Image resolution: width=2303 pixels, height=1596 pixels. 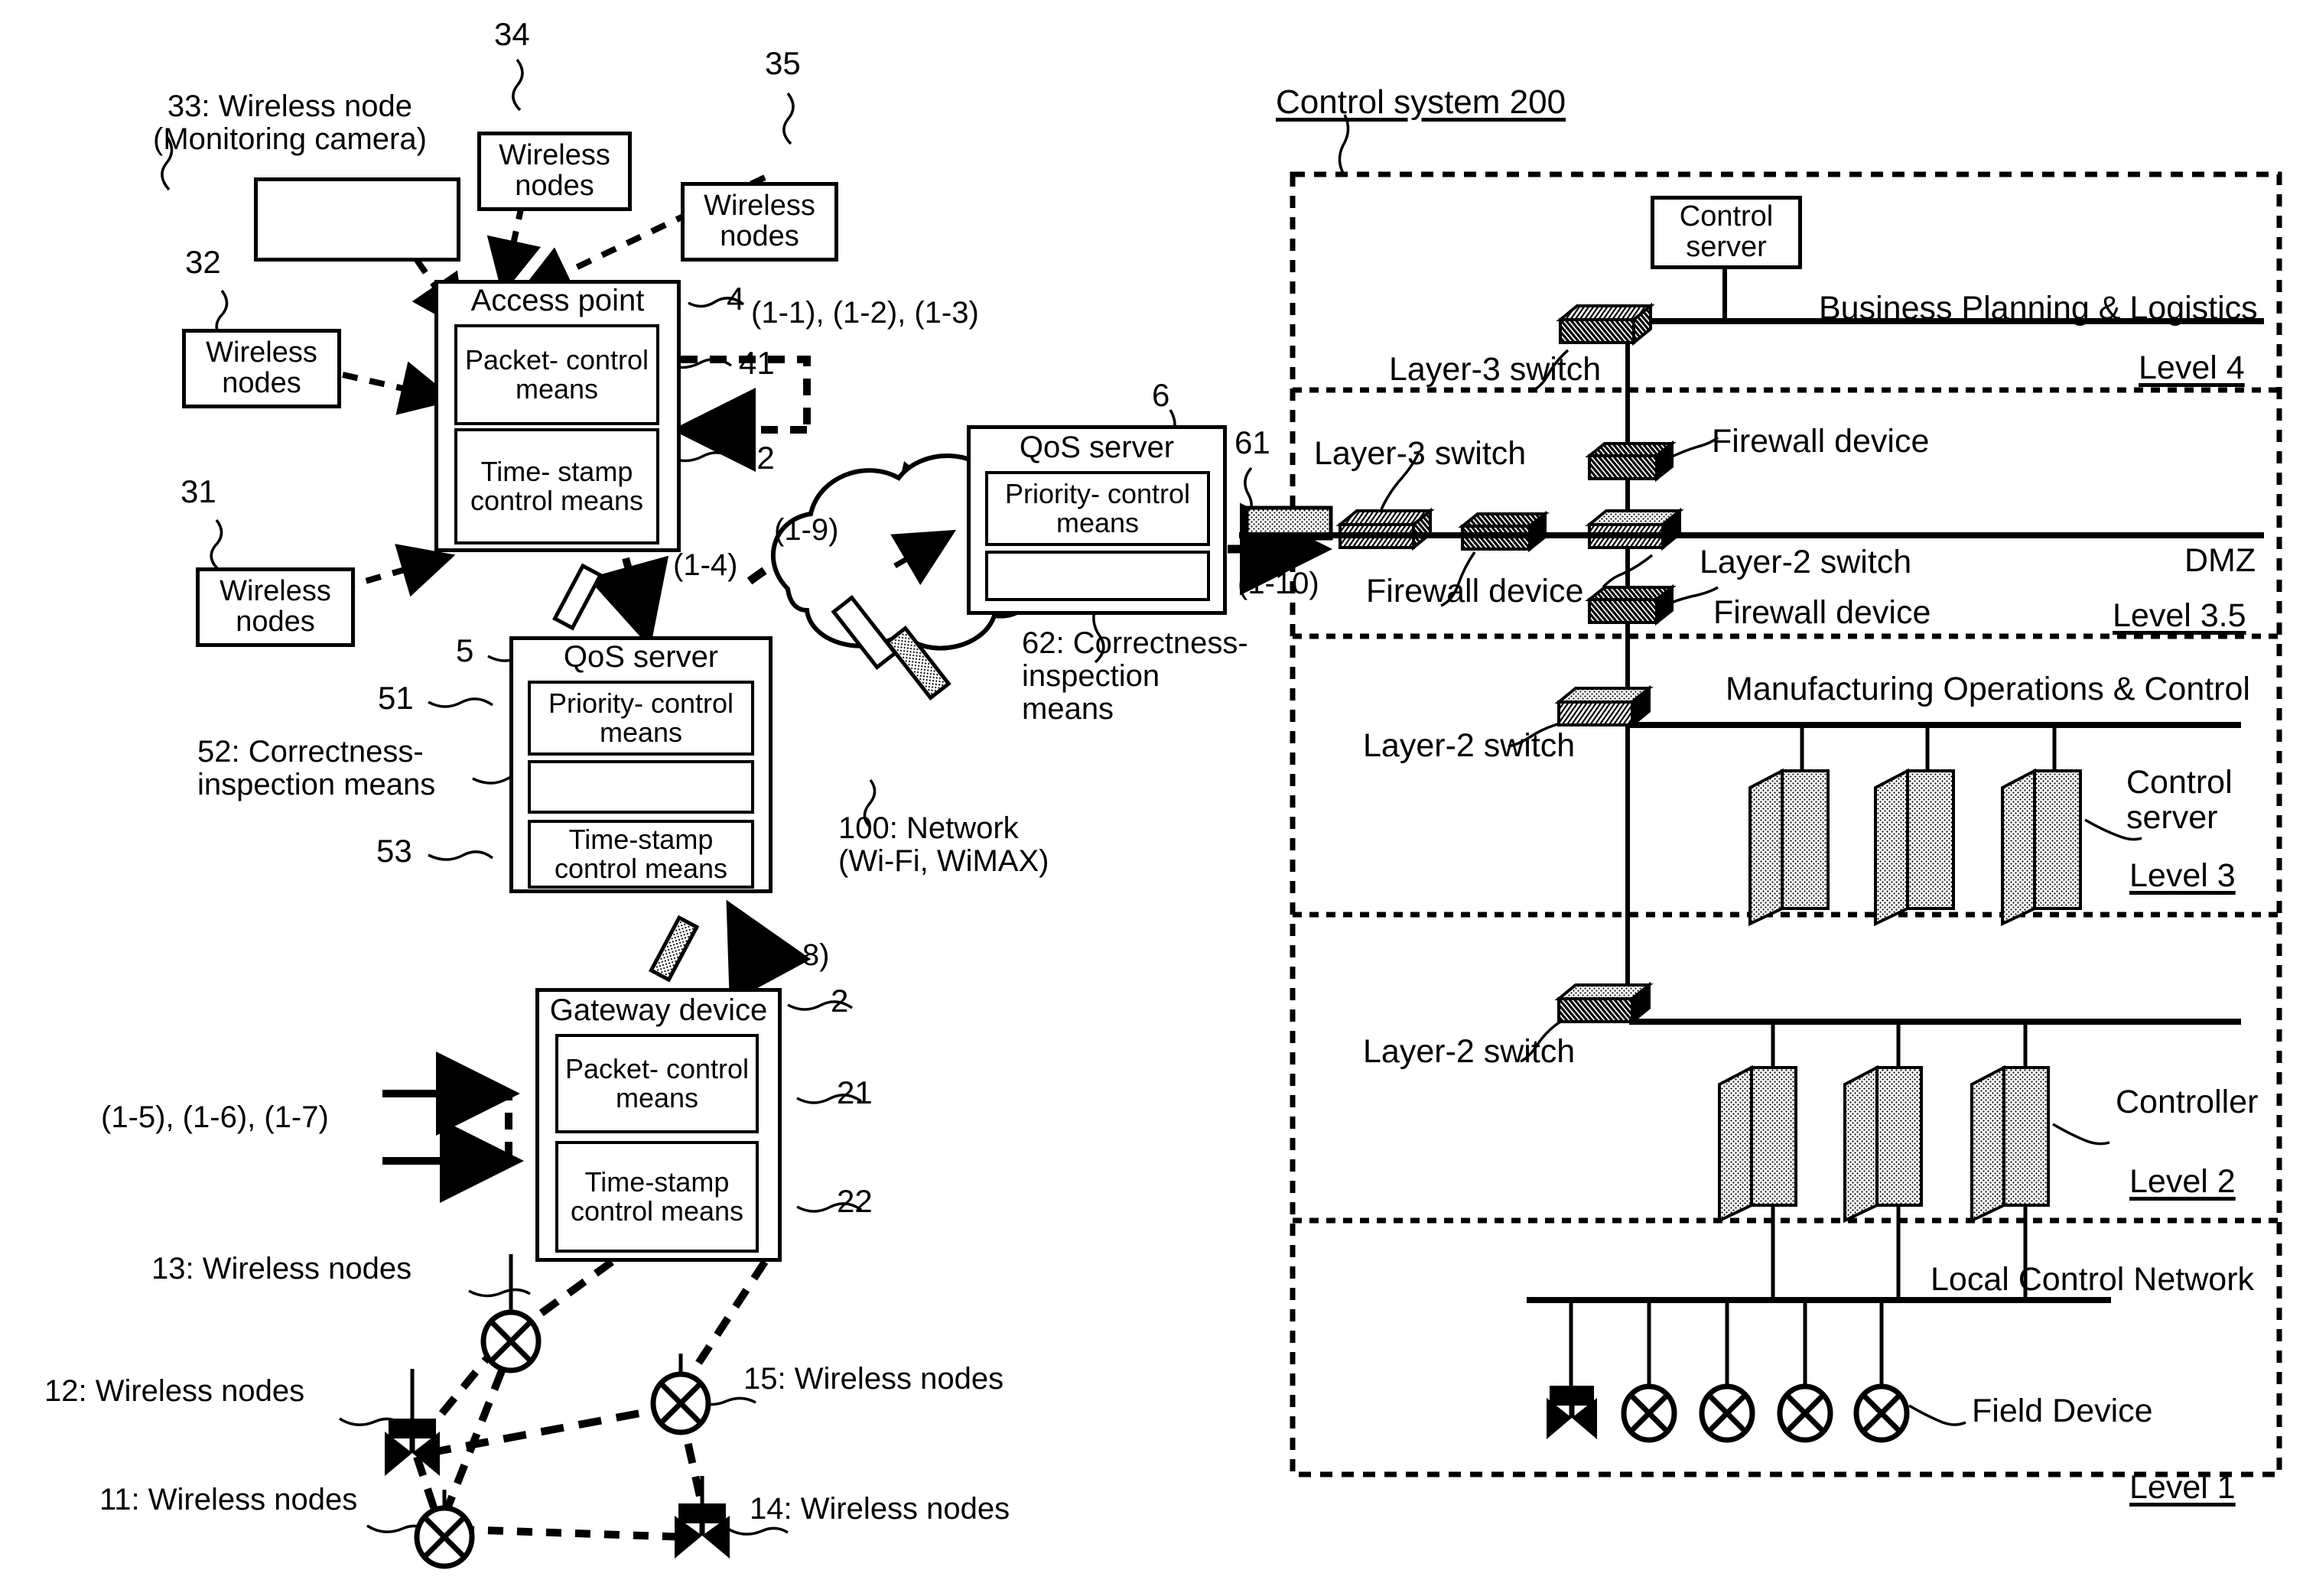 What do you see at coordinates (1631, 461) in the screenshot?
I see `firewall-device-dmz-top-icon` at bounding box center [1631, 461].